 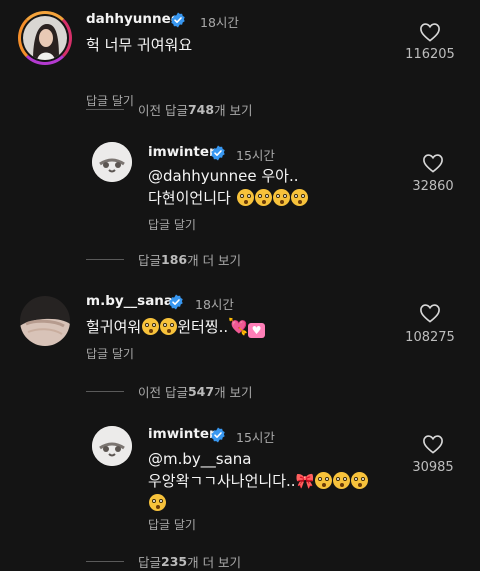 I want to click on comment-text: 헉 너무 귀여워요, so click(x=139, y=45).